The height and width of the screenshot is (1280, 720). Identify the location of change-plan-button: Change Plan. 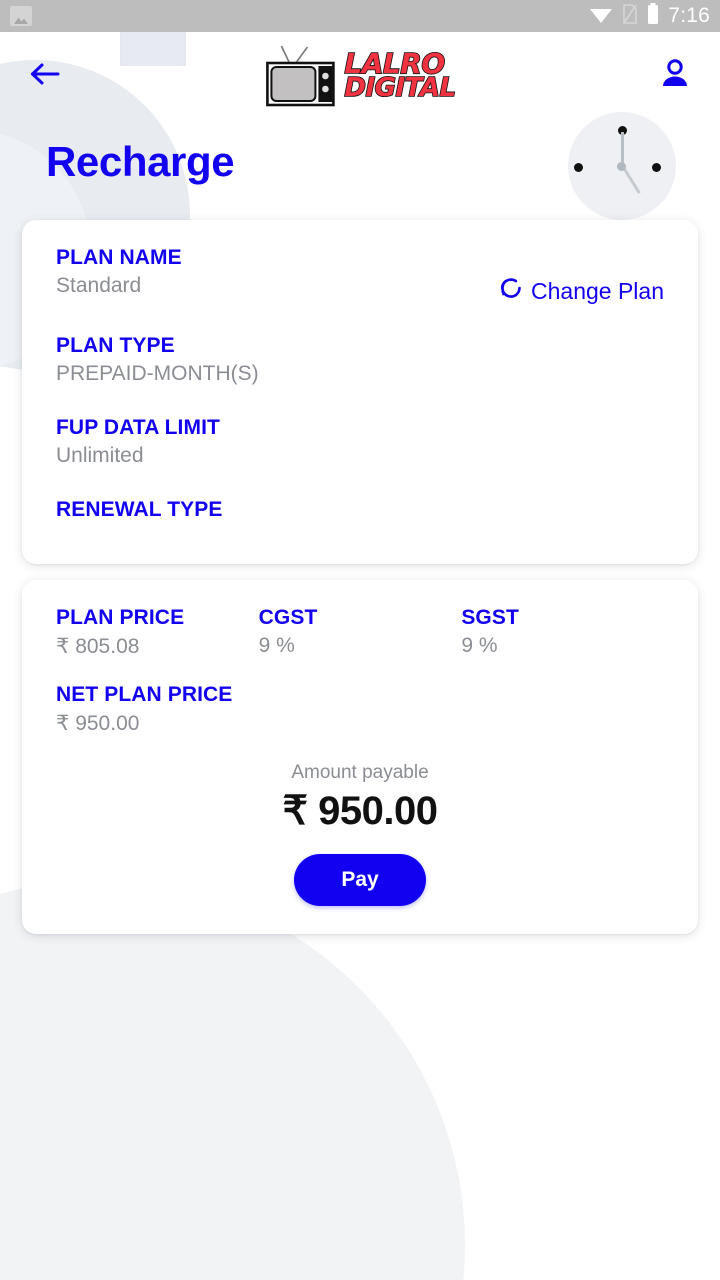
(580, 291).